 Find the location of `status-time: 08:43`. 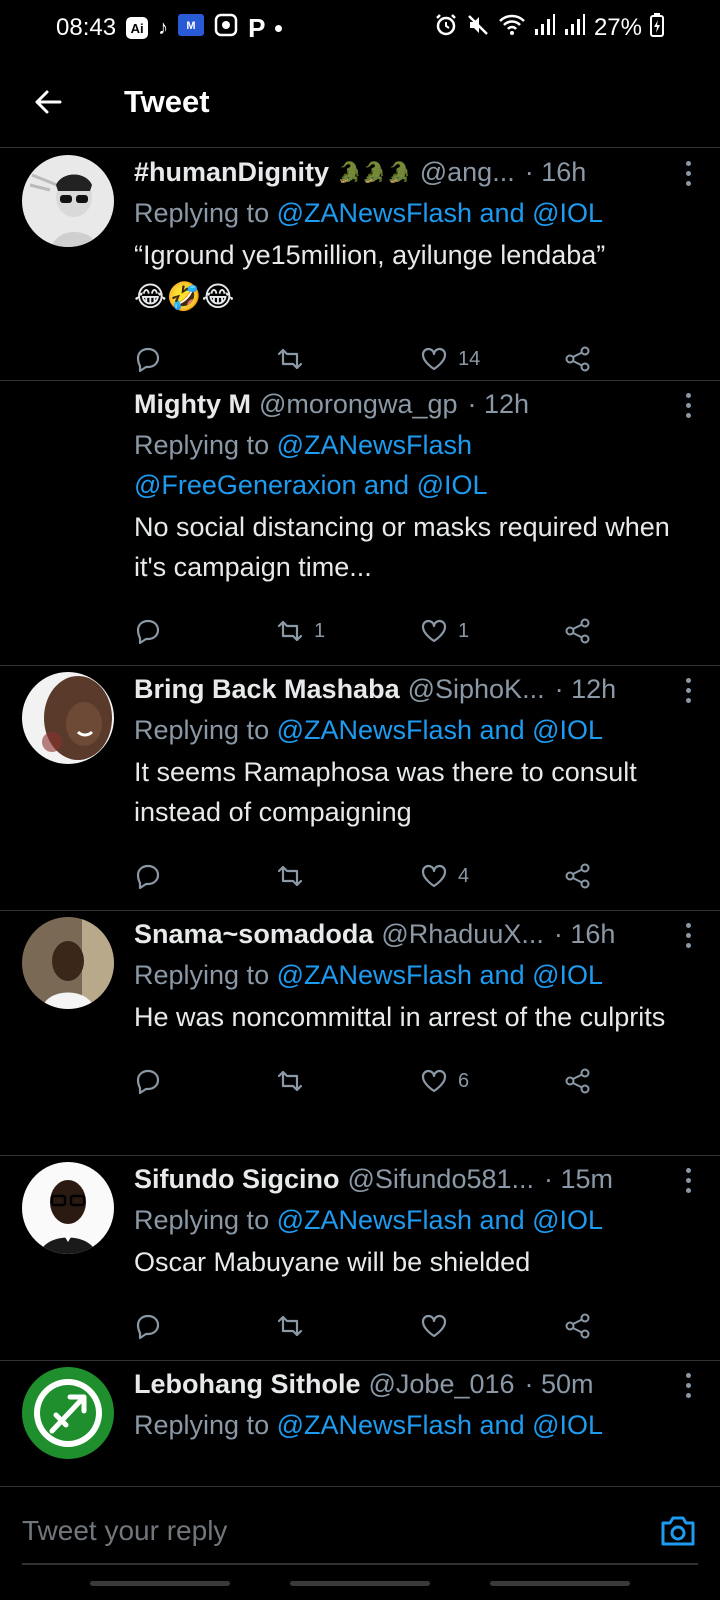

status-time: 08:43 is located at coordinates (86, 27).